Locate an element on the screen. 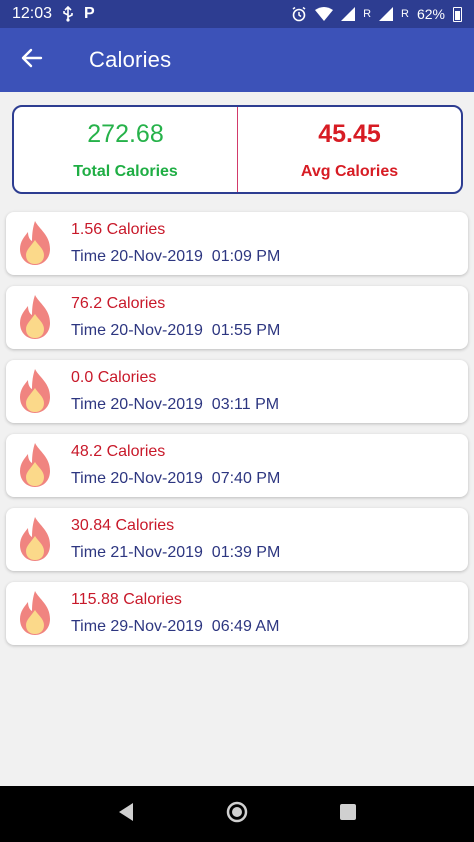 The width and height of the screenshot is (474, 842). status-time: 12:03 is located at coordinates (32, 13).